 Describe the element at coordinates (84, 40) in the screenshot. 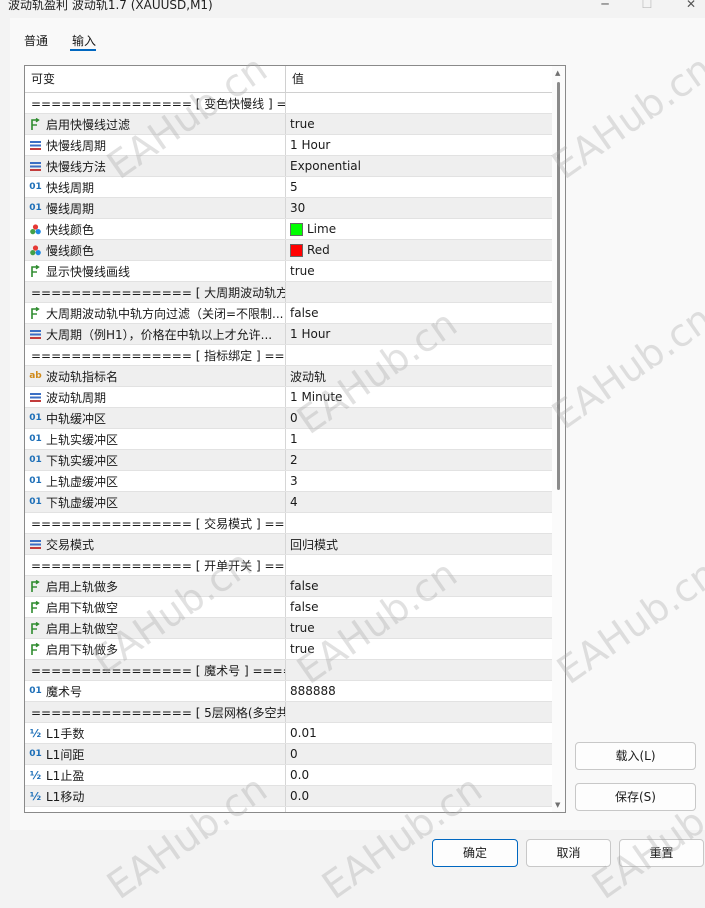

I see `tab-inputs: 输入` at that location.